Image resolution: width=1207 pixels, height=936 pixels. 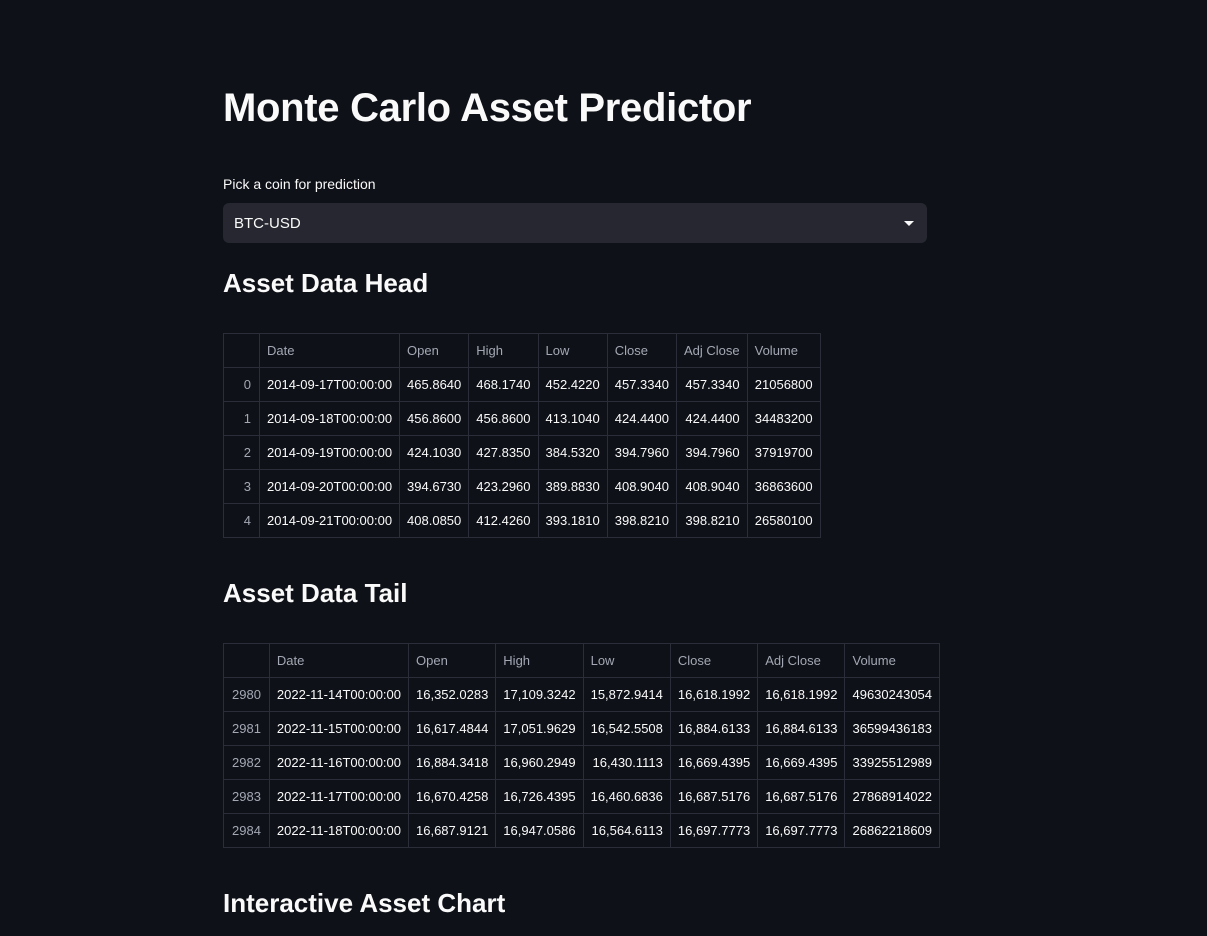 I want to click on cell-date: 2022-11-15T00:00:00, so click(x=339, y=728).